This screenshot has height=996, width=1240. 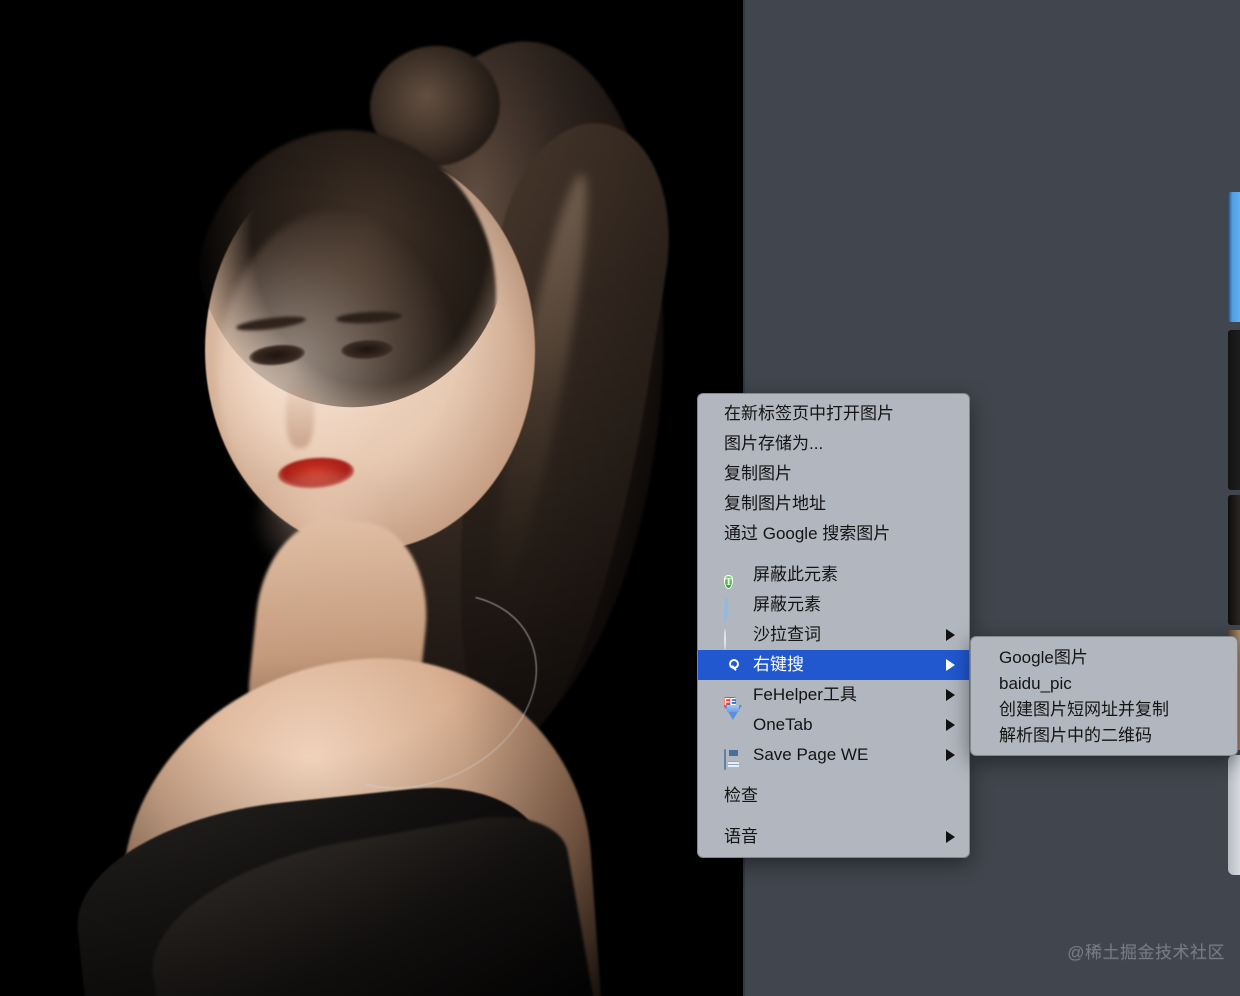 What do you see at coordinates (833, 796) in the screenshot?
I see `menu-item-inspect: 检查` at bounding box center [833, 796].